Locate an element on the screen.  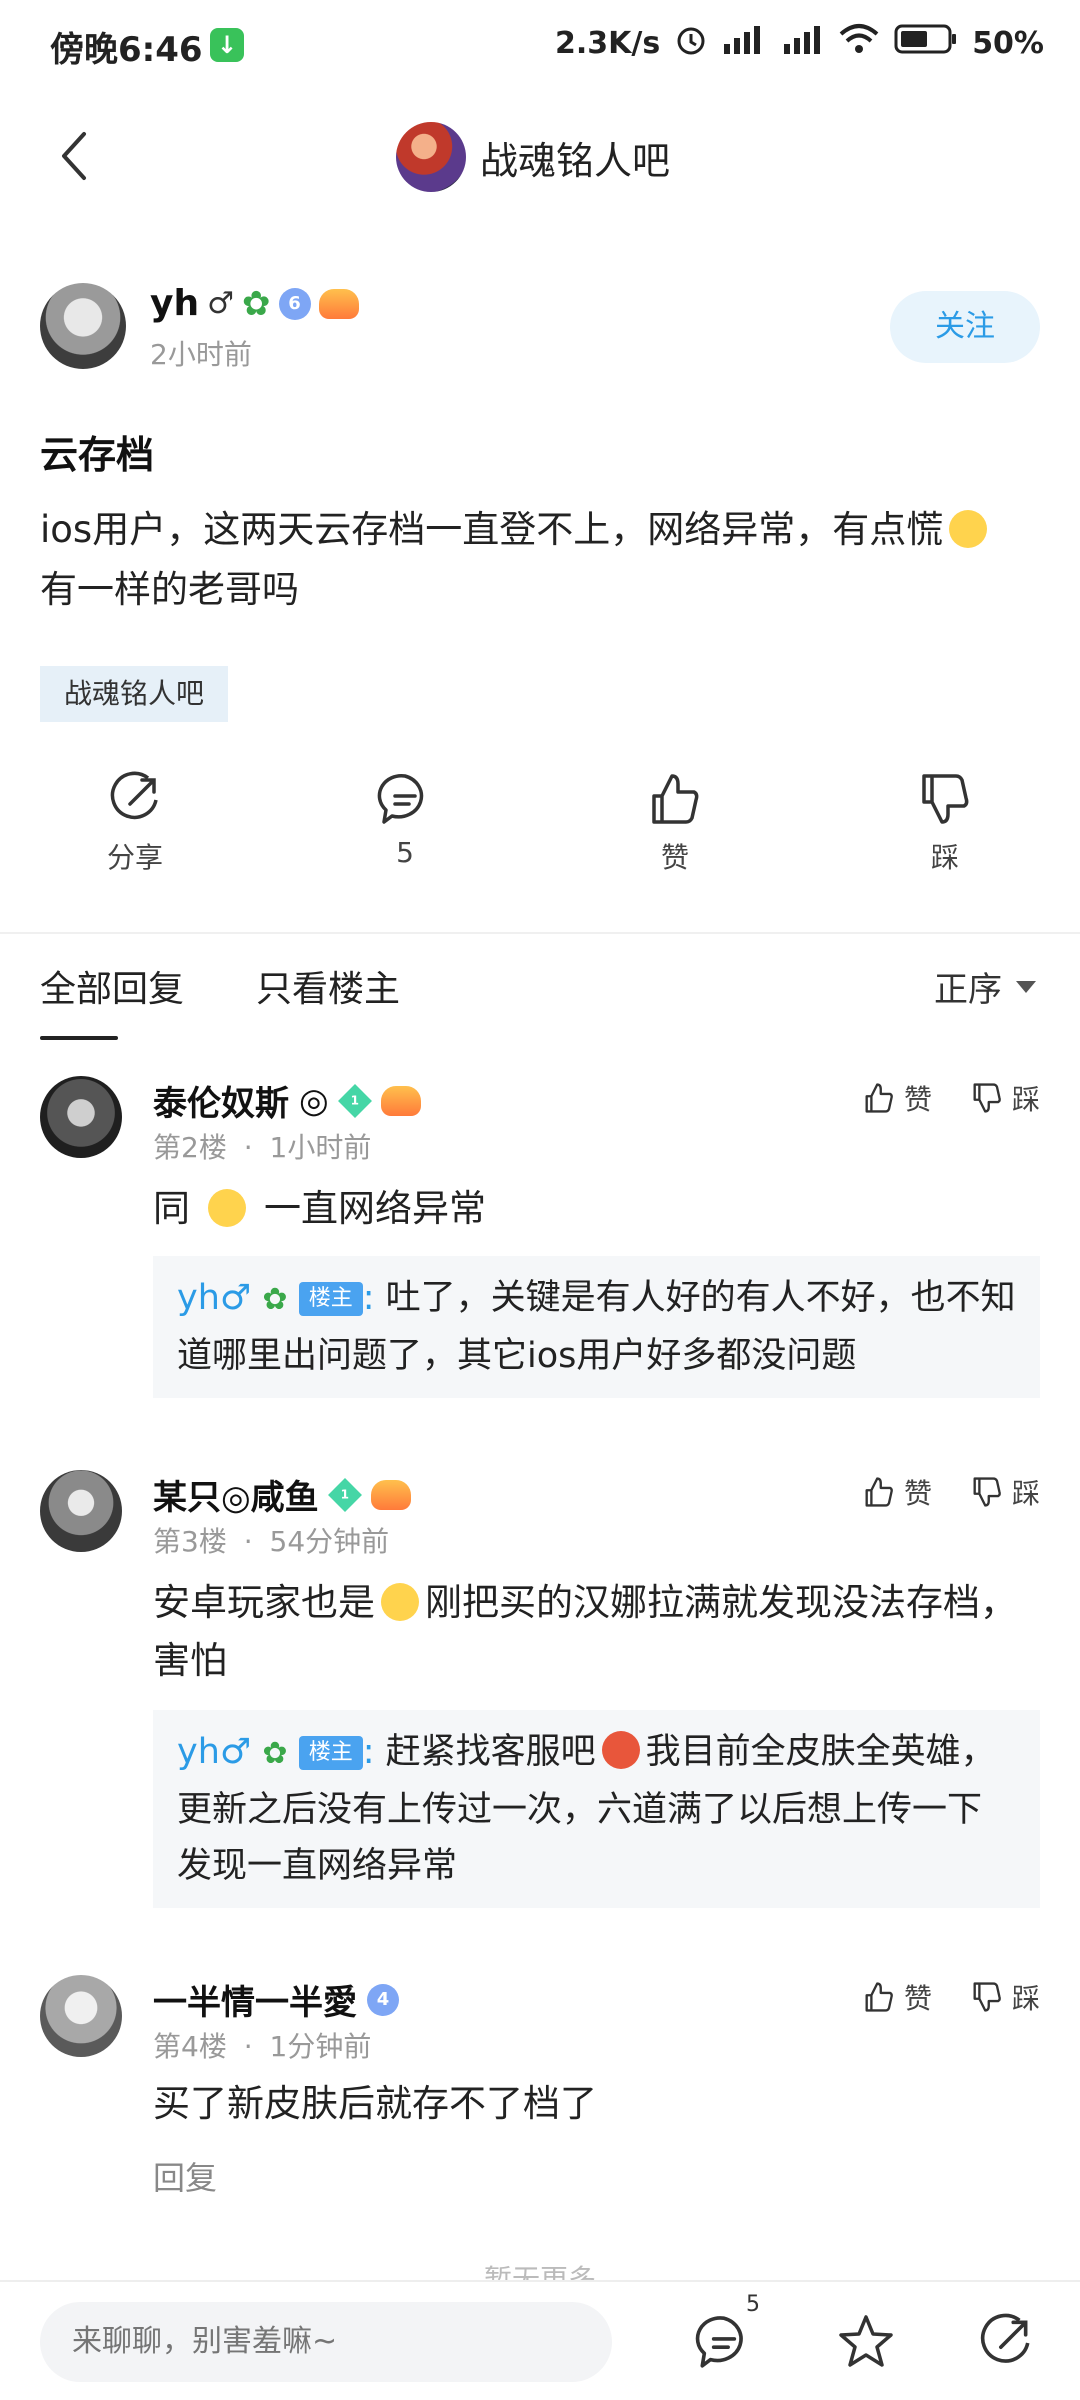
caret-down-icon is located at coordinates (1026, 986).